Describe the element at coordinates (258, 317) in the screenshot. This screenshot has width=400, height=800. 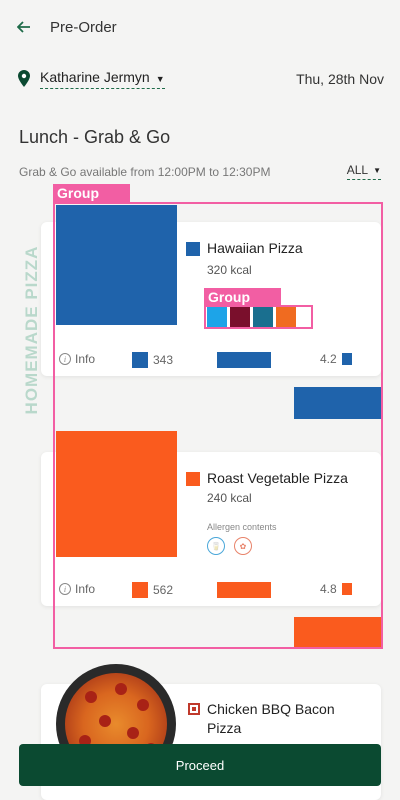
I see `group-overlay-inner` at that location.